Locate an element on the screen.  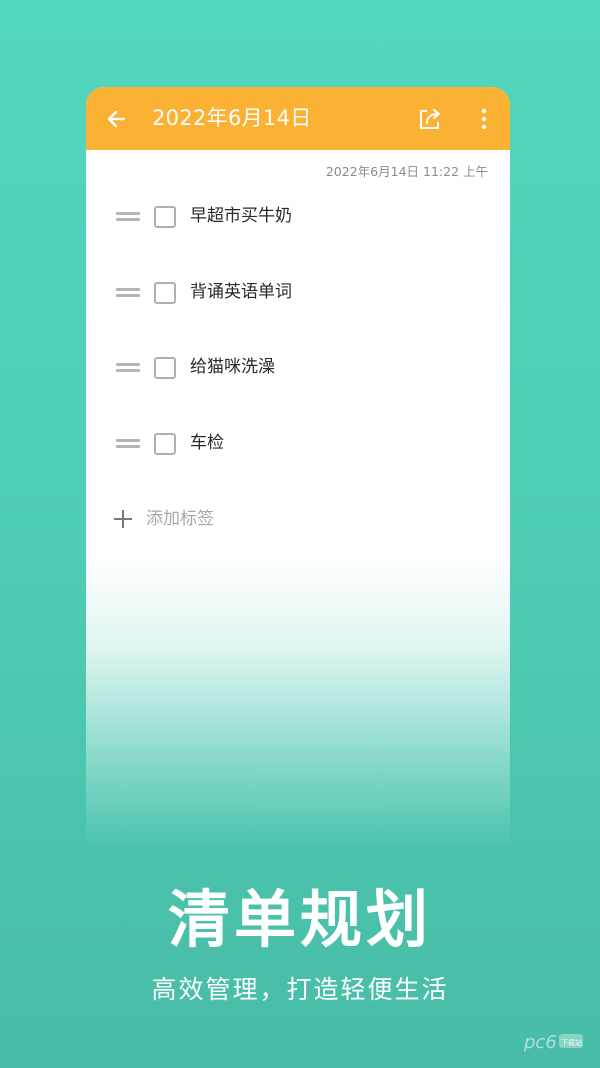
more-vertical-icon is located at coordinates (484, 119).